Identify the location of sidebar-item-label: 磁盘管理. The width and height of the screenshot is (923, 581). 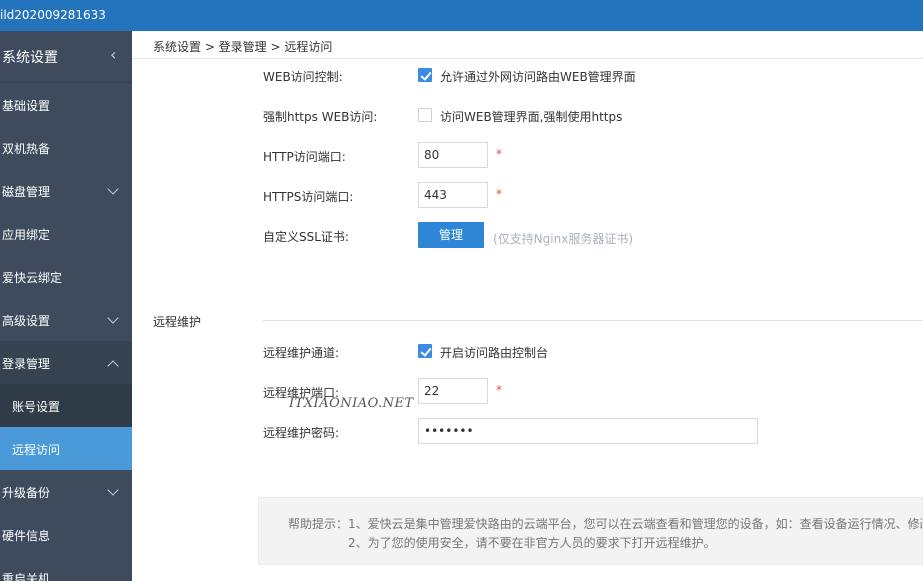
(26, 192).